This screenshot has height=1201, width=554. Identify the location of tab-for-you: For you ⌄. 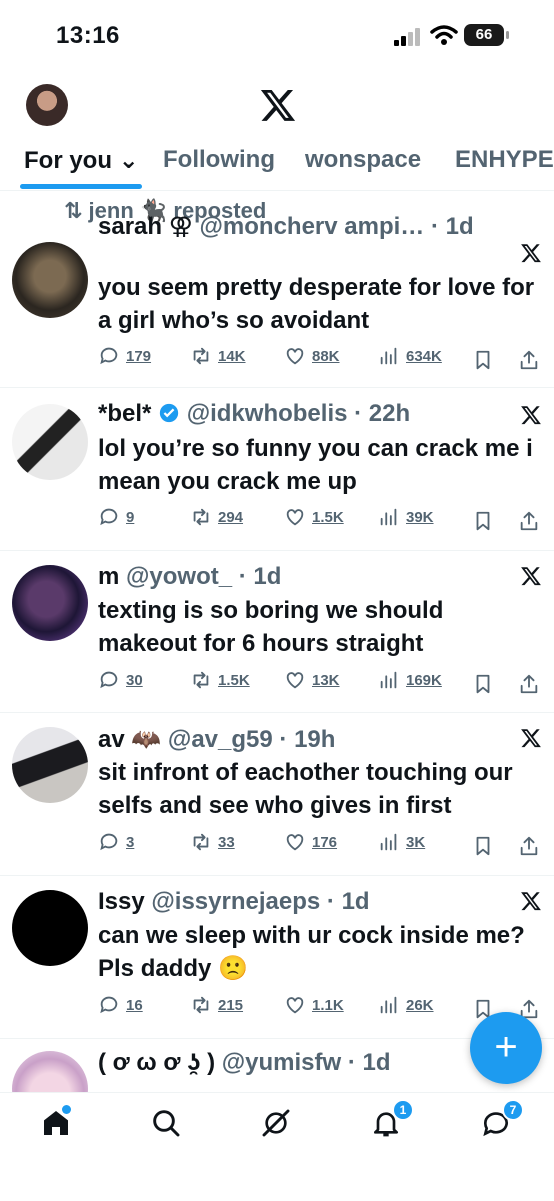
(81, 160).